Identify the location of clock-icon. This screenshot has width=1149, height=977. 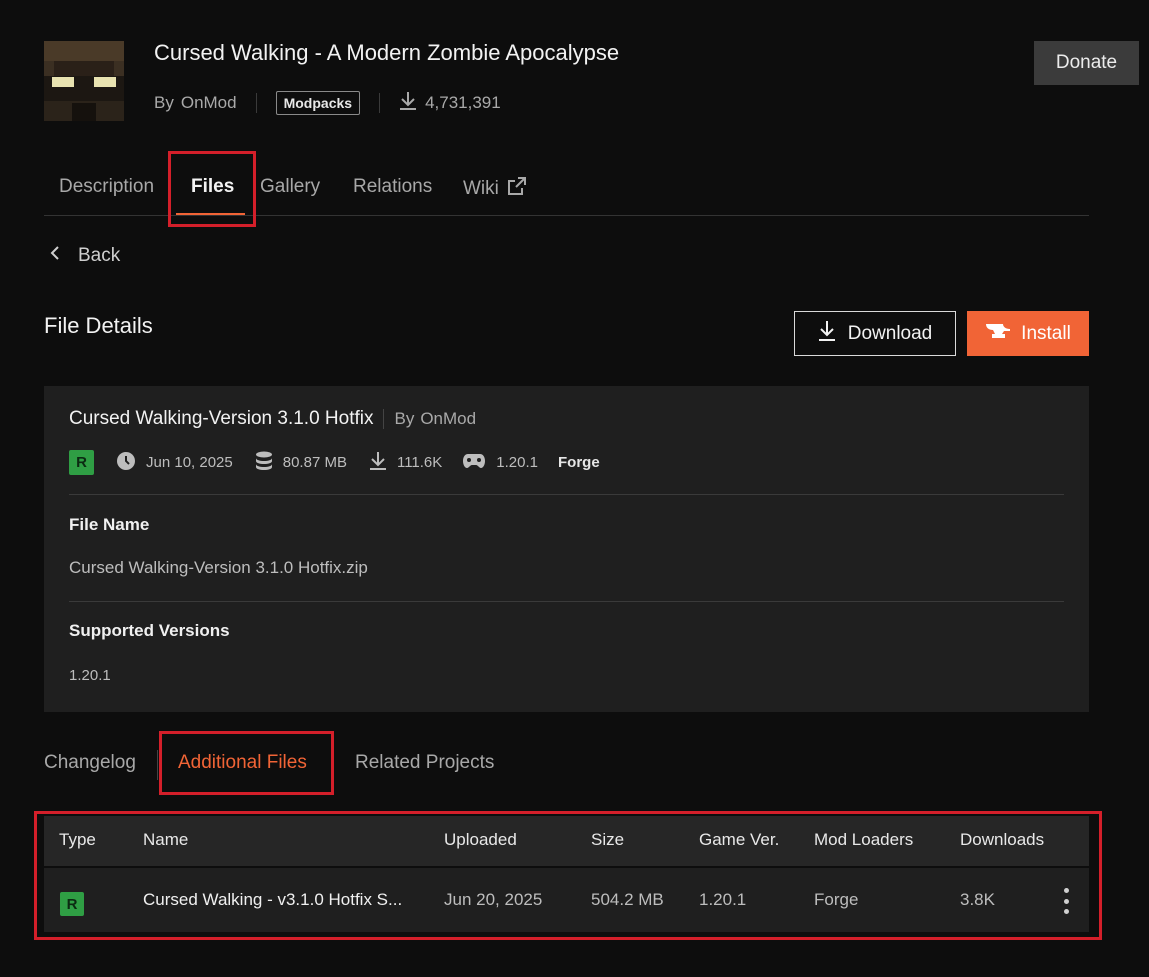
(126, 463).